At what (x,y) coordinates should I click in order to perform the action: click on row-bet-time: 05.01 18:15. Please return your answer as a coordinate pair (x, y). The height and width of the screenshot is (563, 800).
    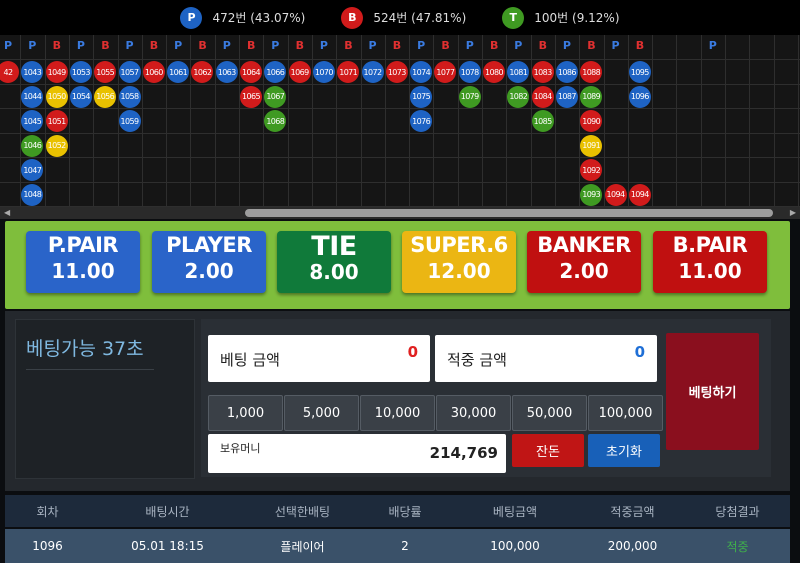
    Looking at the image, I should click on (167, 546).